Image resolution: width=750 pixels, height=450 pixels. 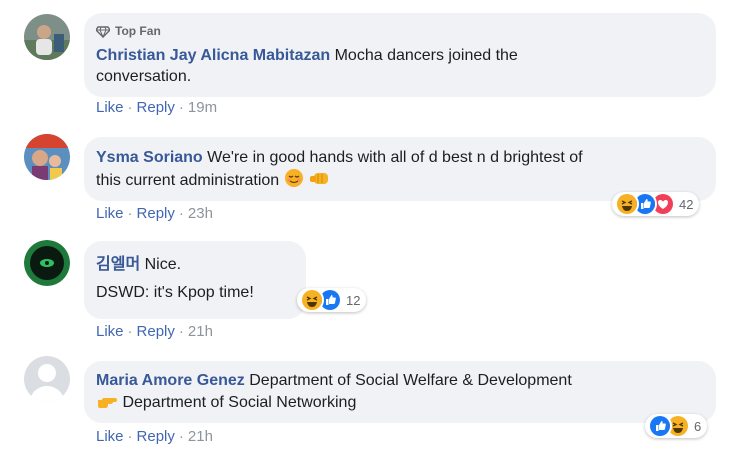 I want to click on comment-author: Ysma Soriano, so click(x=149, y=157).